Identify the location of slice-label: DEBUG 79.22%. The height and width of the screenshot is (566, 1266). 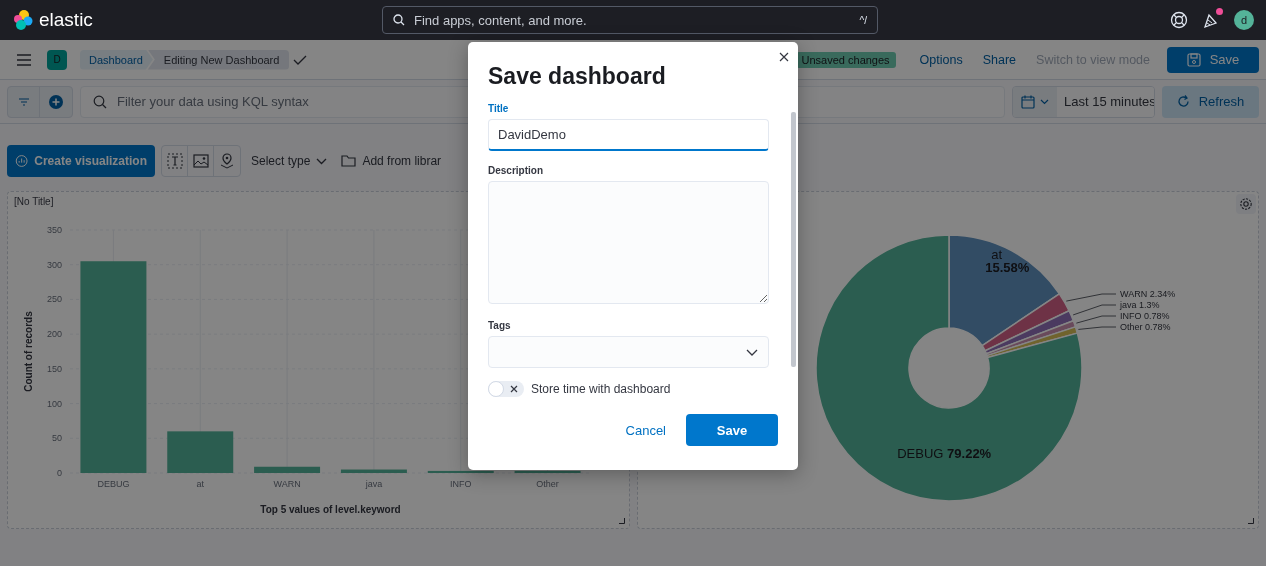
(944, 454).